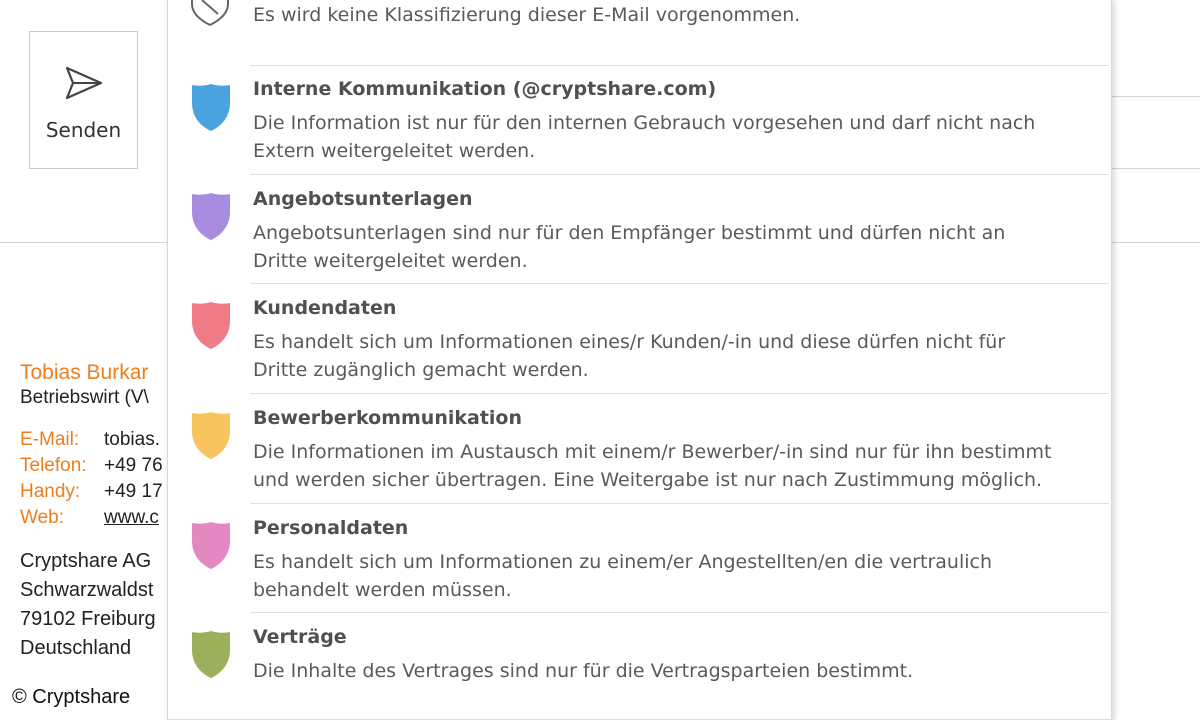 The width and height of the screenshot is (1200, 720). What do you see at coordinates (421, 370) in the screenshot?
I see `option-description-line: Dritte zugänglich gemacht werden.` at bounding box center [421, 370].